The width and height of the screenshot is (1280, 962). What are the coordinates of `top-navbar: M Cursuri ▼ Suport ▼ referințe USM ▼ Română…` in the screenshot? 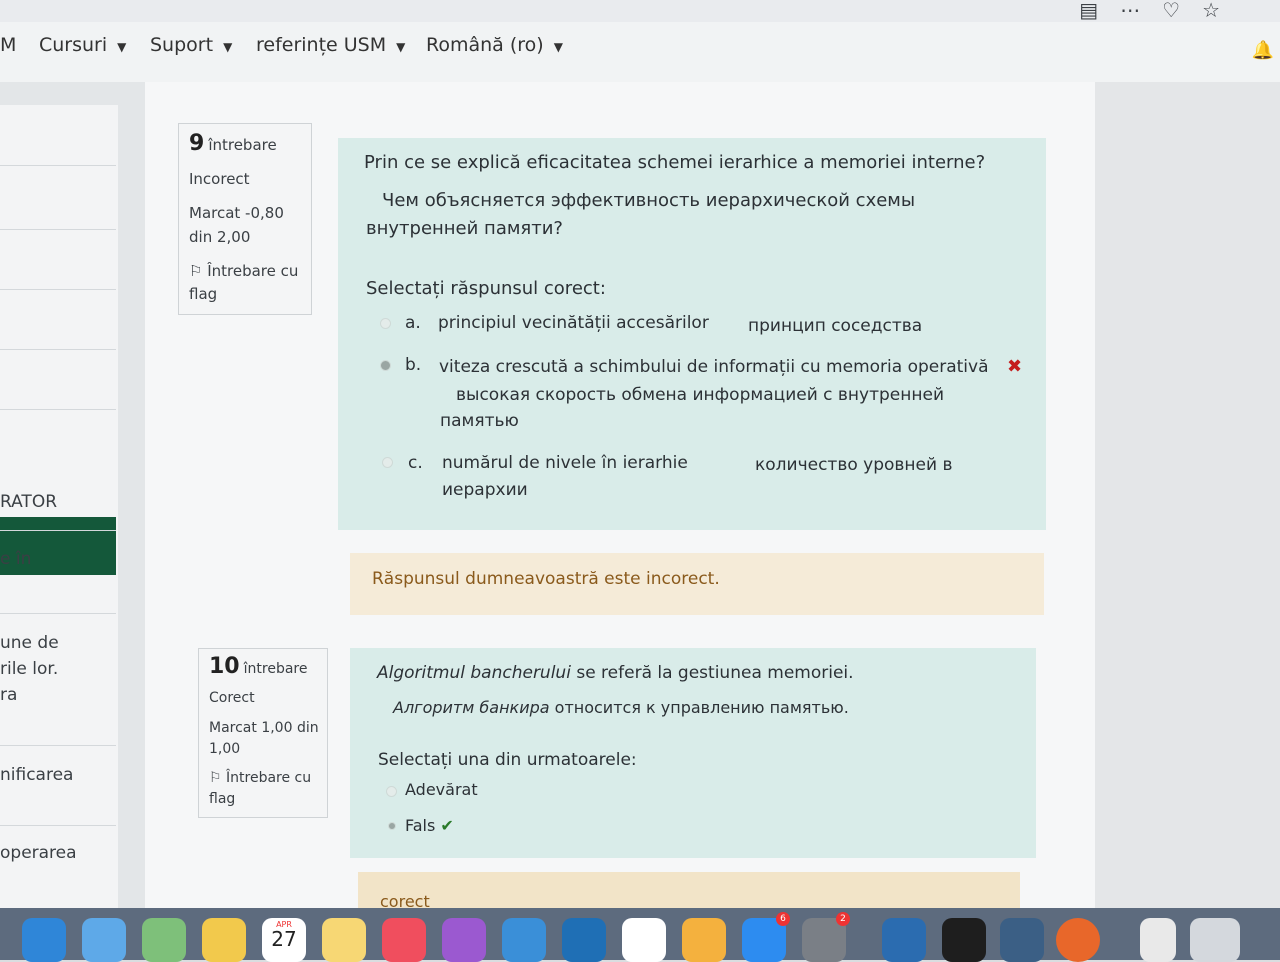 It's located at (640, 52).